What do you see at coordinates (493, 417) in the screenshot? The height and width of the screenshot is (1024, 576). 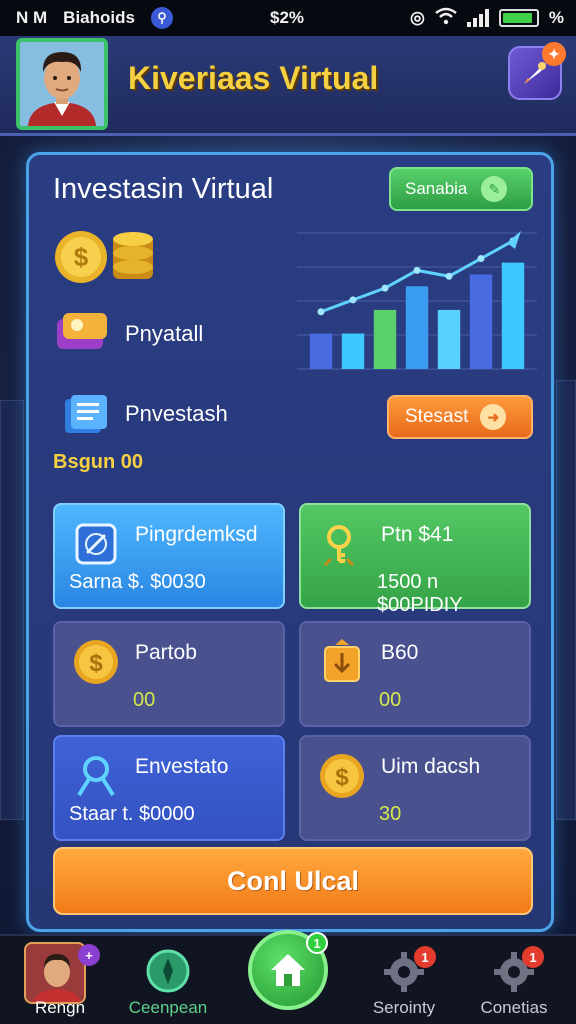 I see `arrow-icon: ➜` at bounding box center [493, 417].